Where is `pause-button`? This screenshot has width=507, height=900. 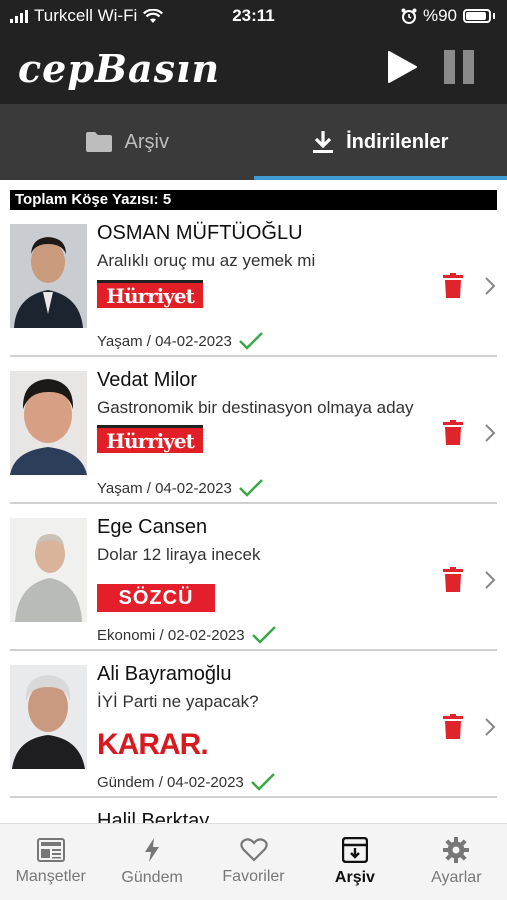 pause-button is located at coordinates (461, 67).